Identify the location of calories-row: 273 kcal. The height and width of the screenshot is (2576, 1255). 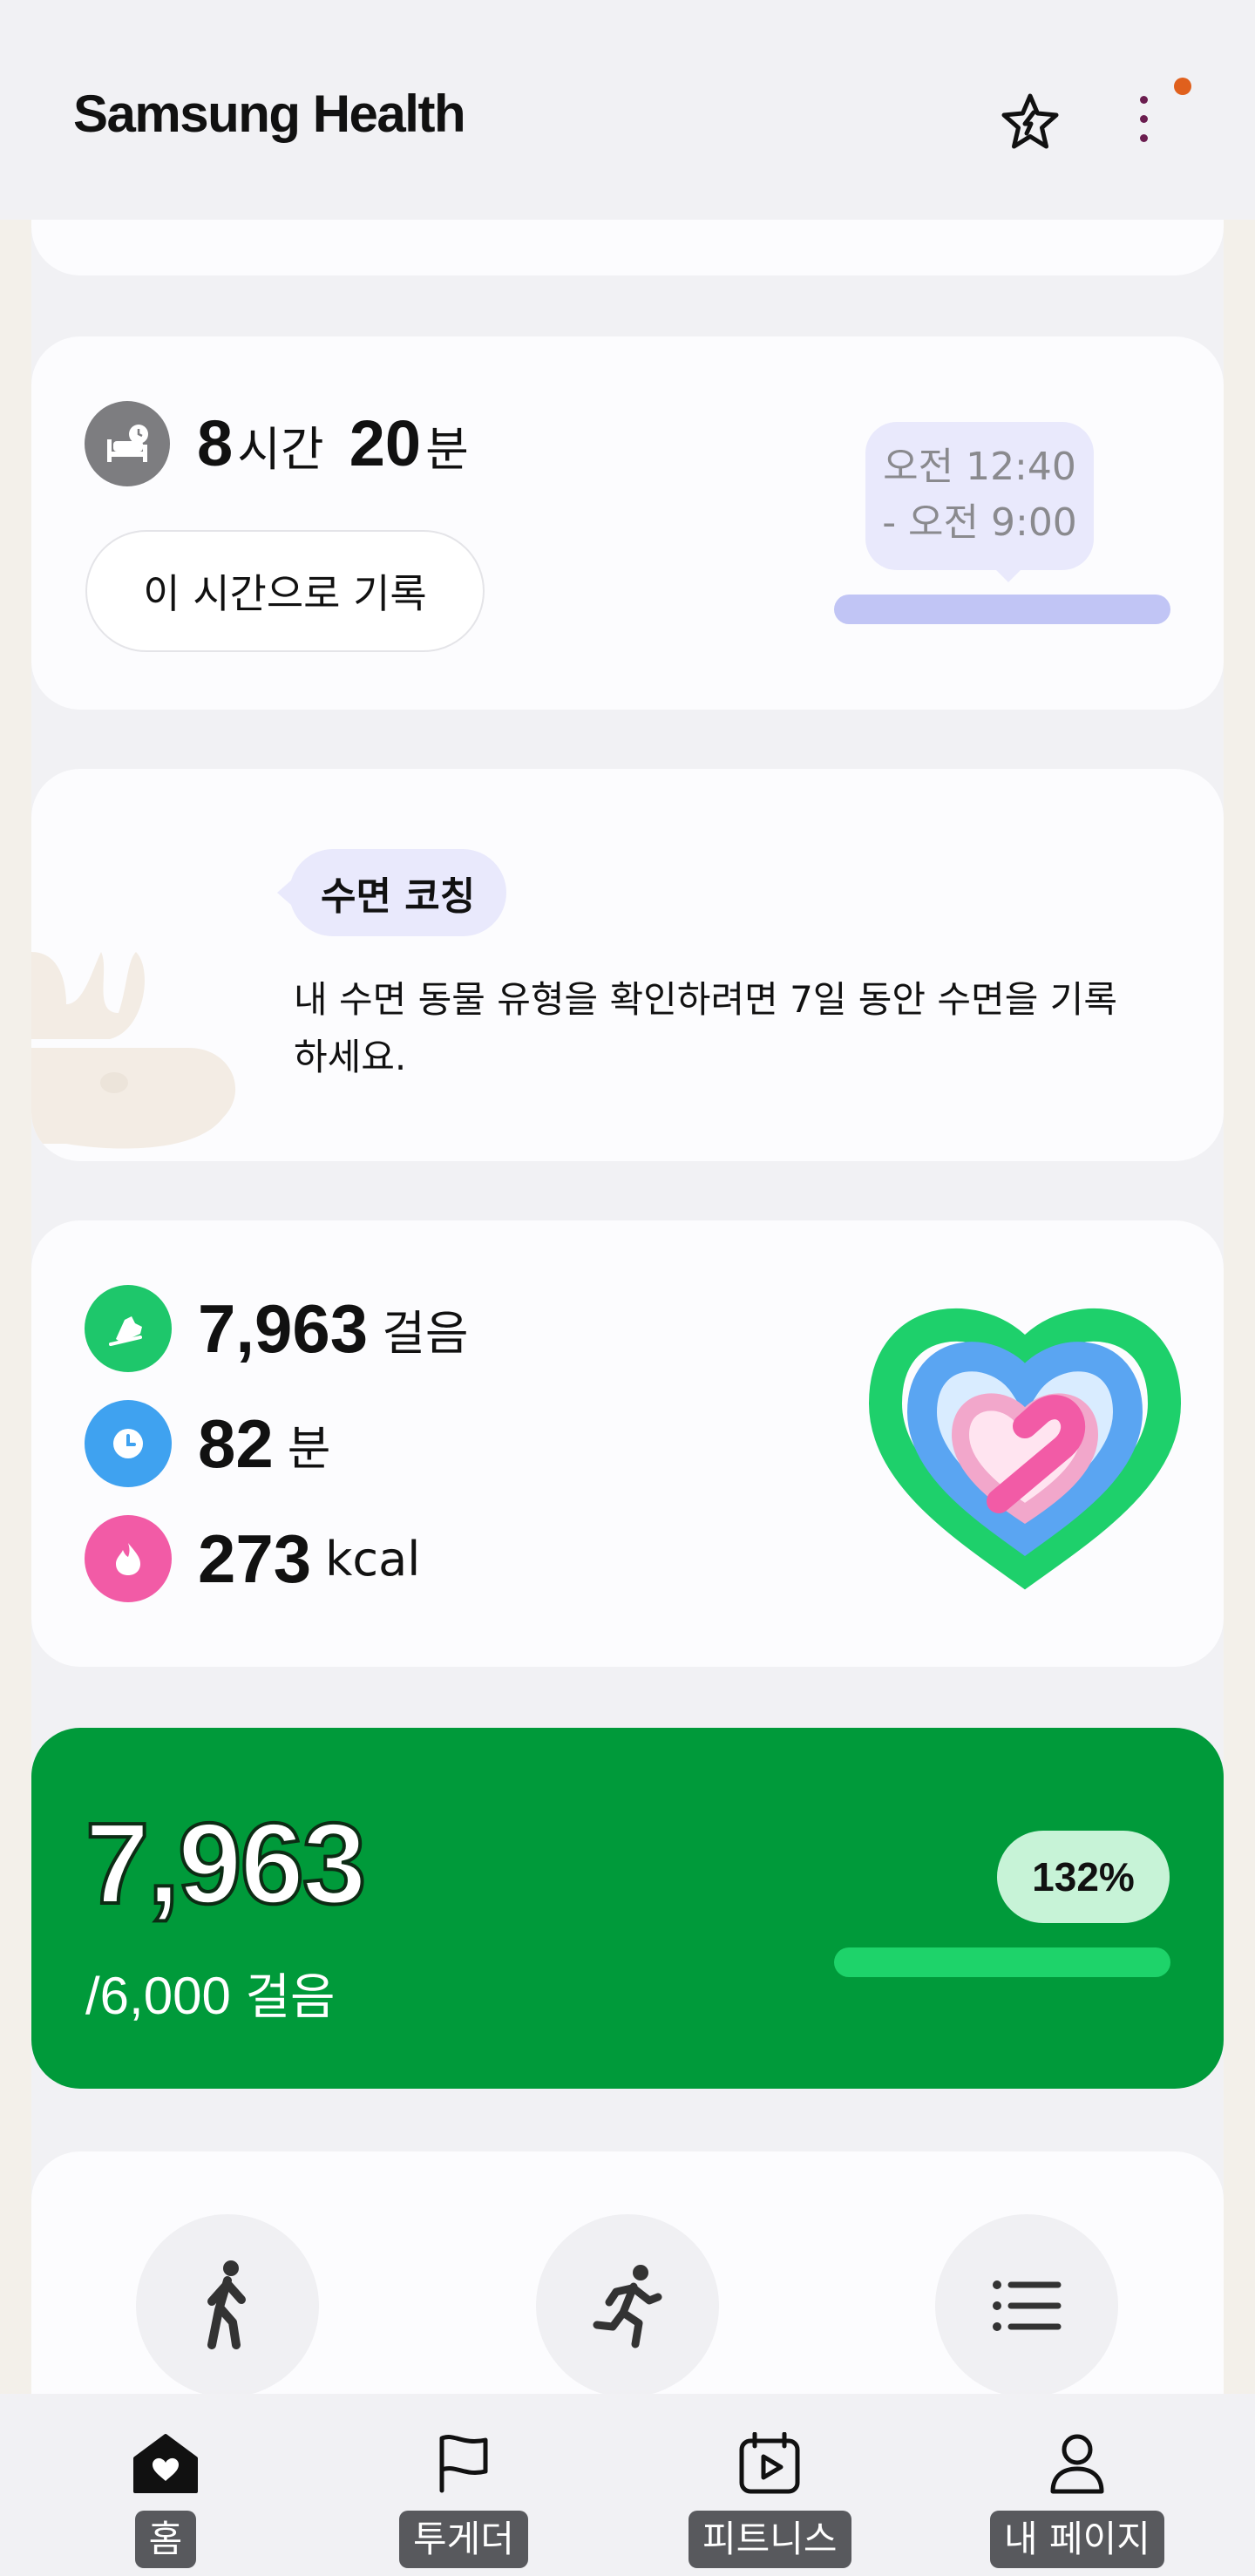
(253, 1558).